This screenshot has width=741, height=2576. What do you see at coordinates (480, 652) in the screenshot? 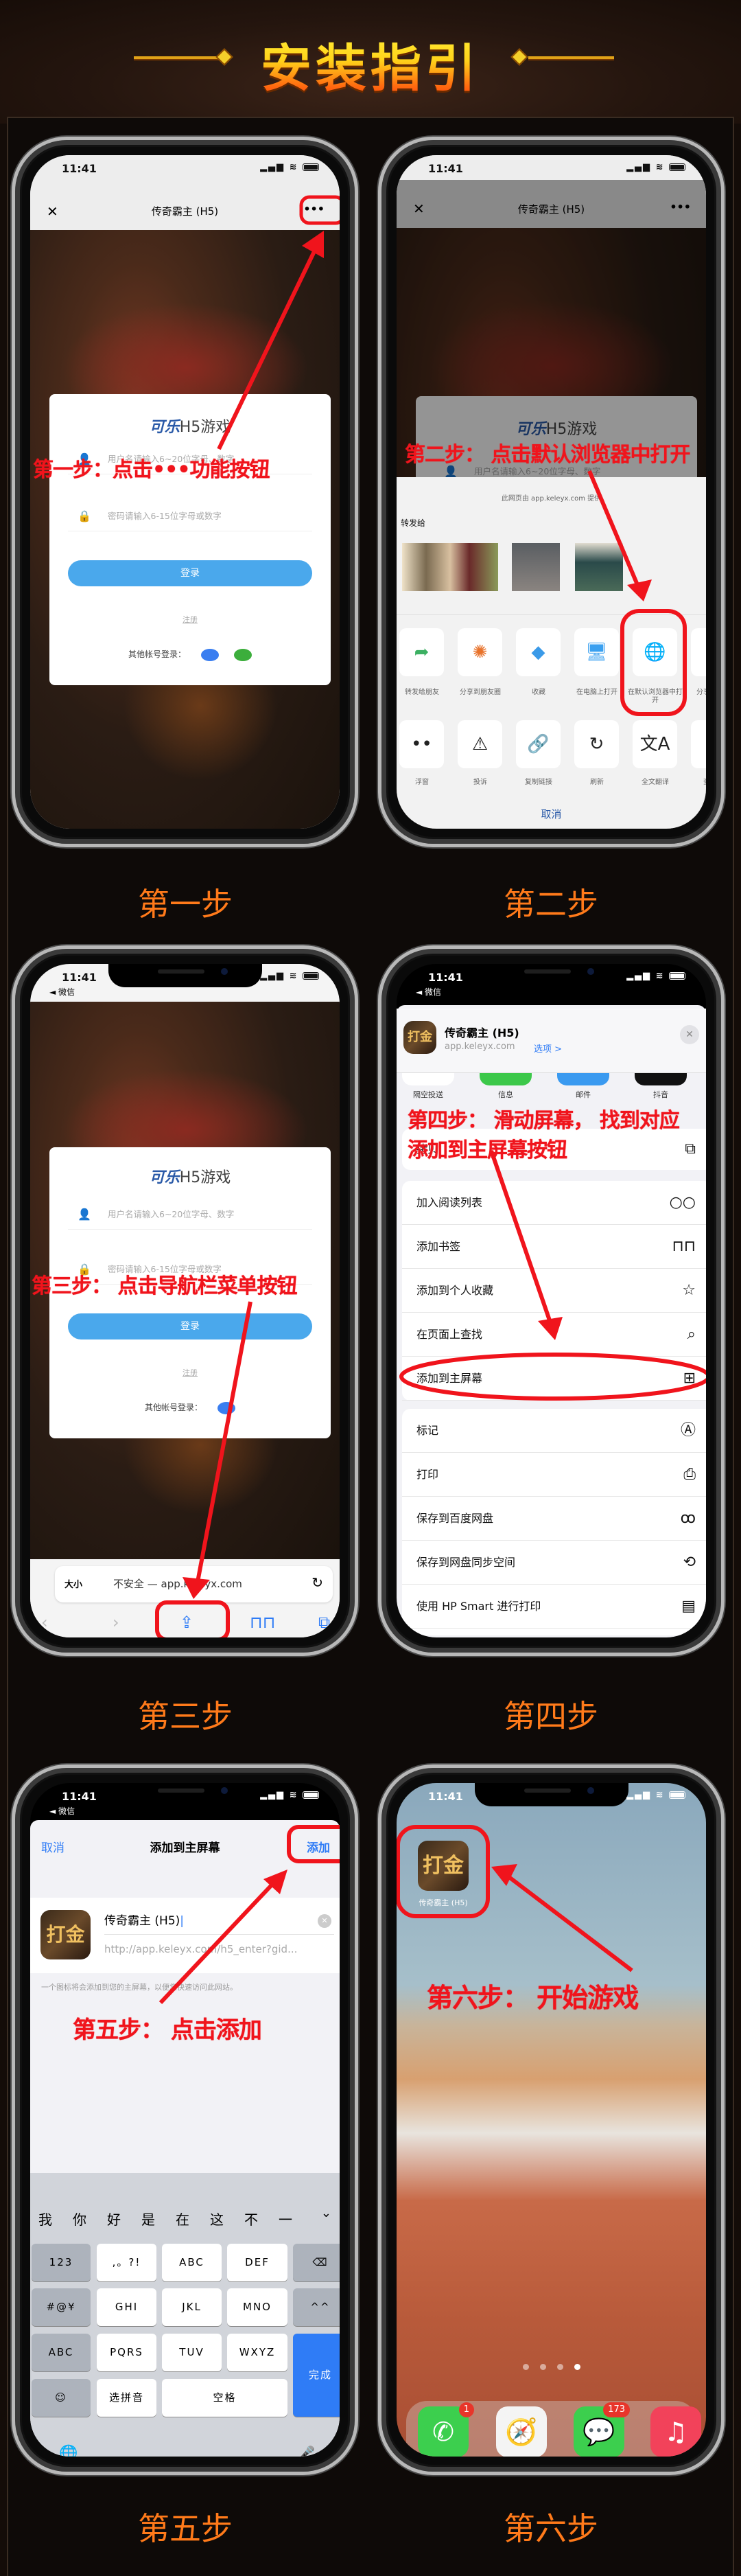
I see `action-tile: ✺` at bounding box center [480, 652].